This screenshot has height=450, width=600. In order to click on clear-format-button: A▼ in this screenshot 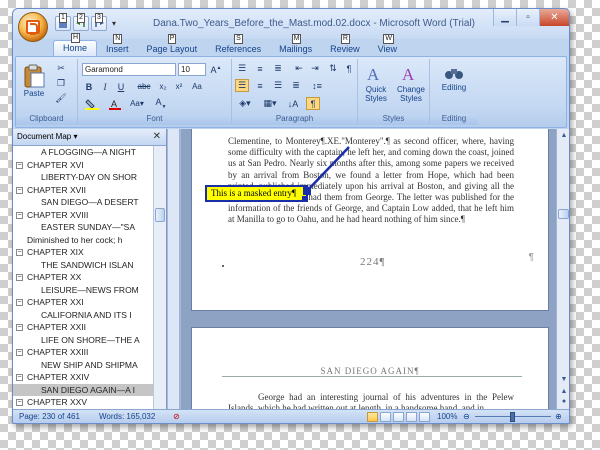, I will do `click(161, 103)`.